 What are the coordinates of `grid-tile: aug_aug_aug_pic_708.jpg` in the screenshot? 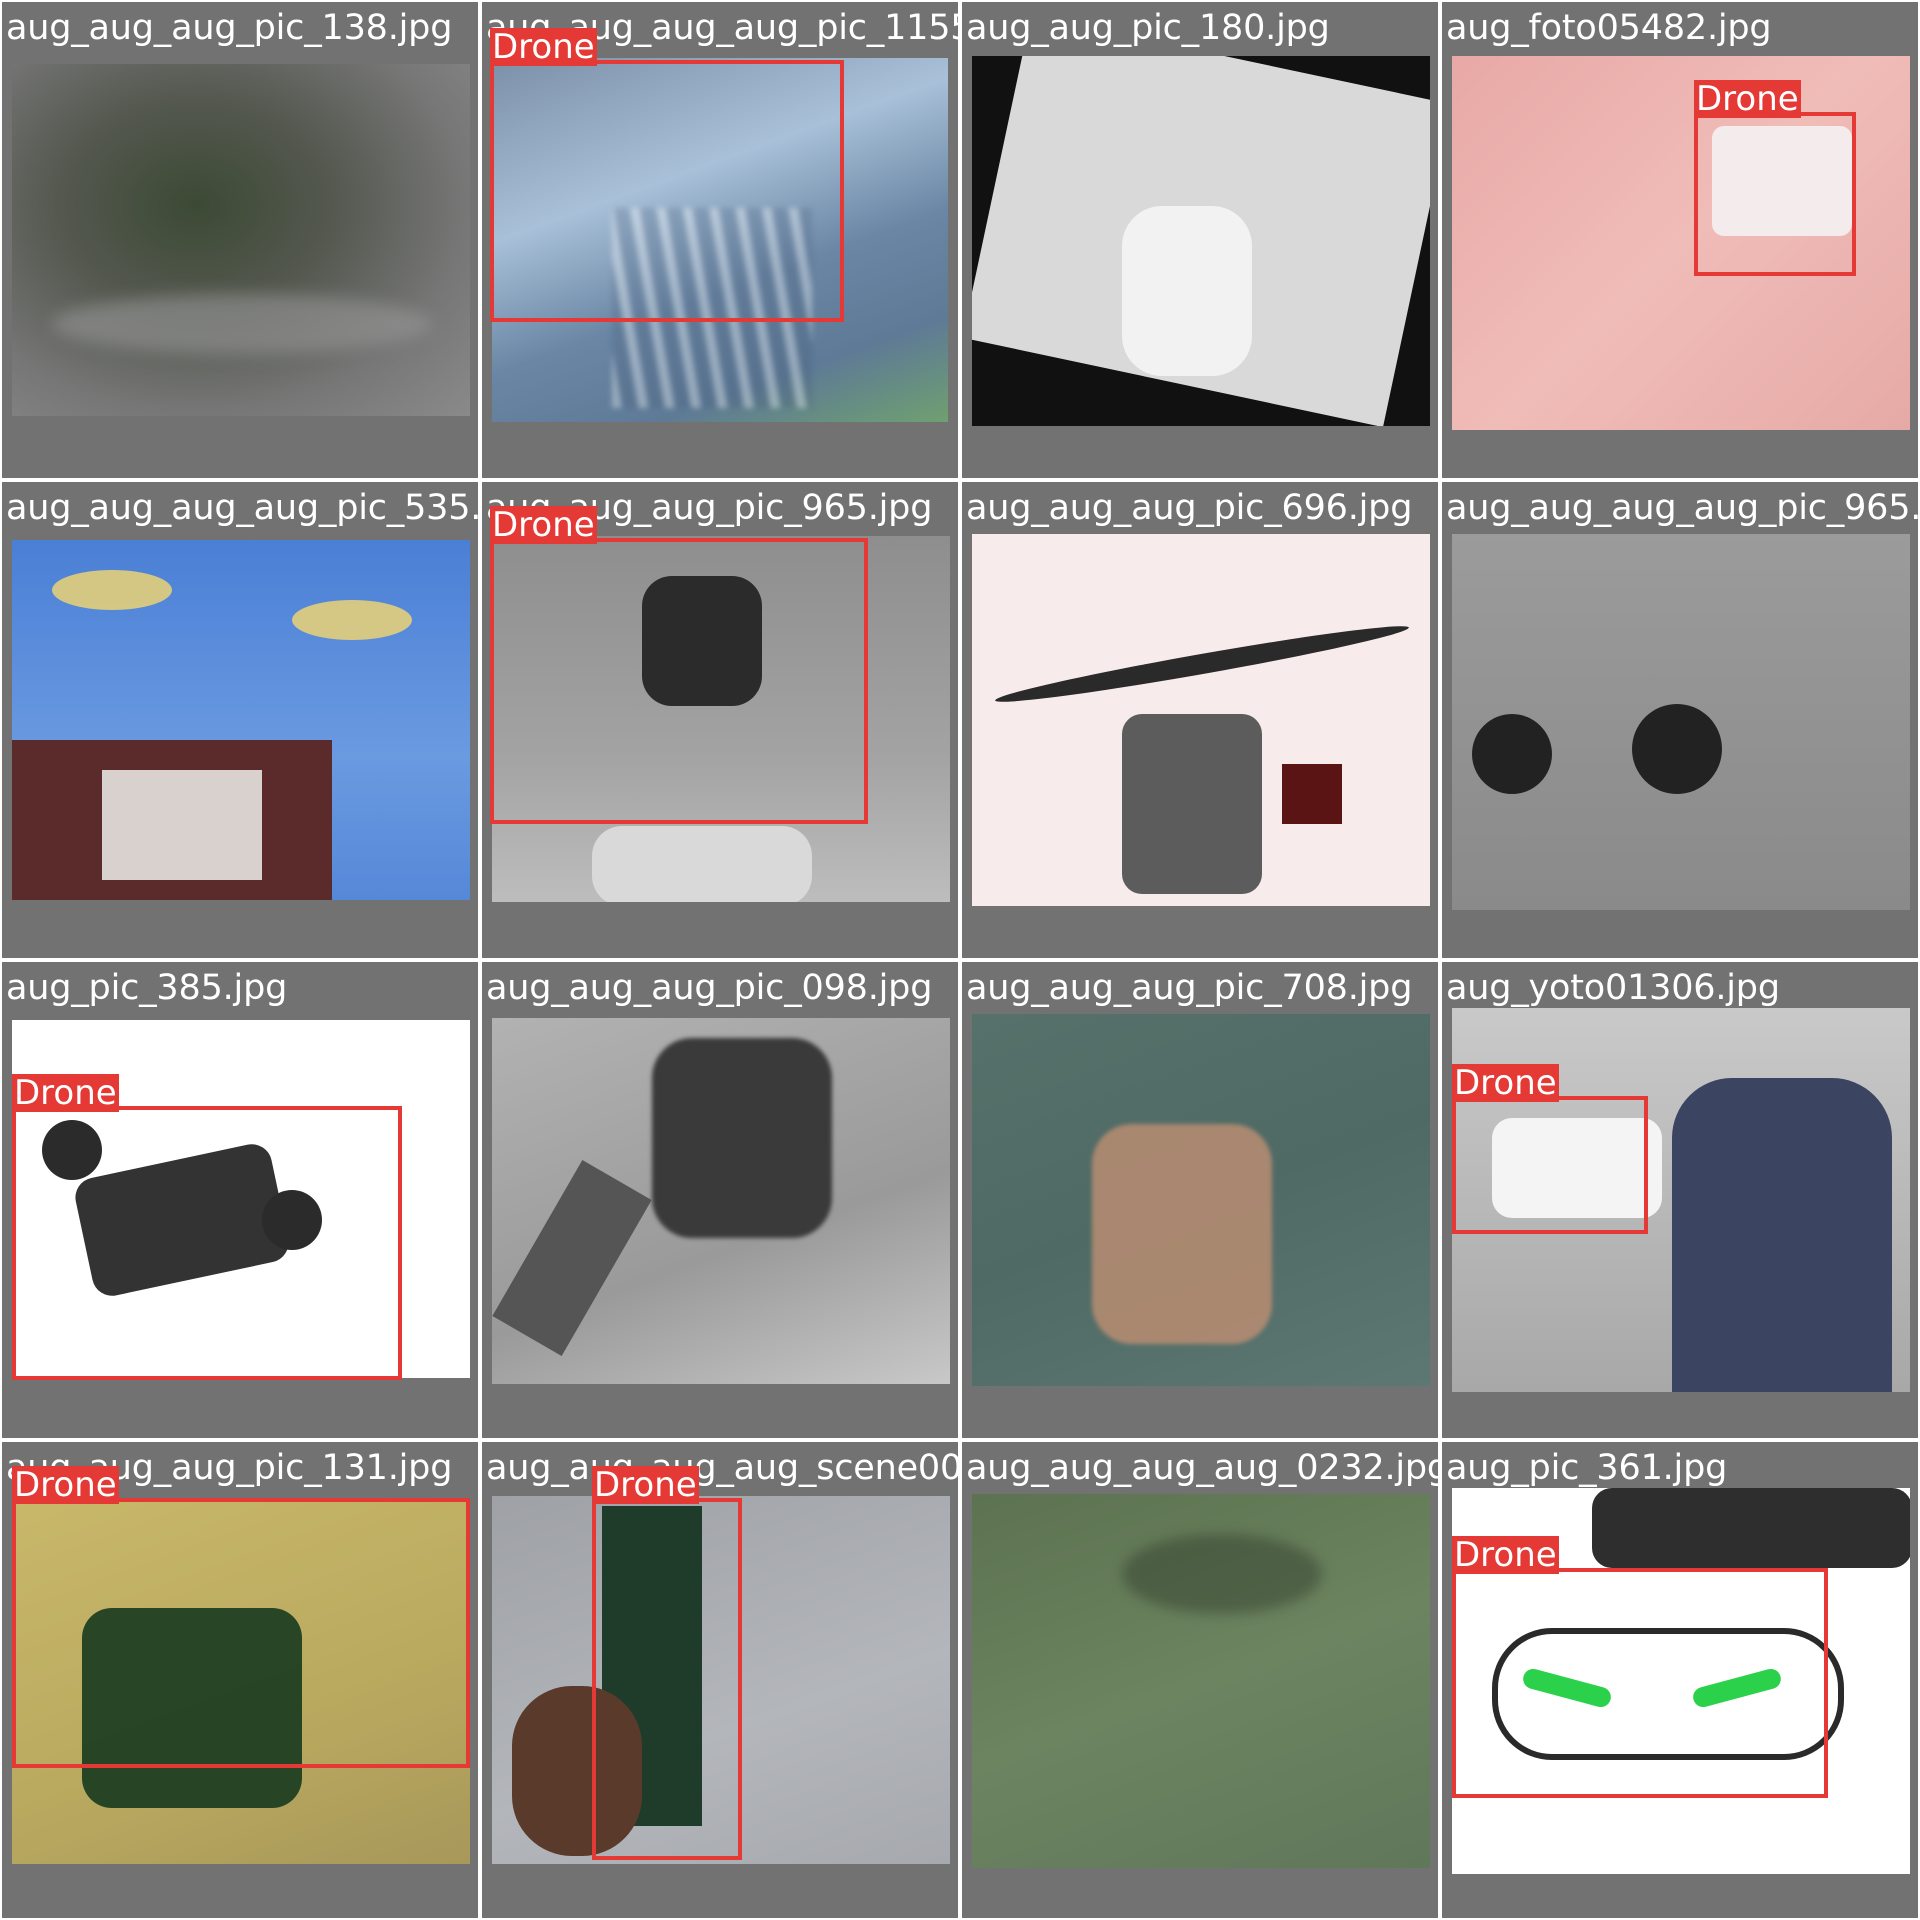 It's located at (1200, 1200).